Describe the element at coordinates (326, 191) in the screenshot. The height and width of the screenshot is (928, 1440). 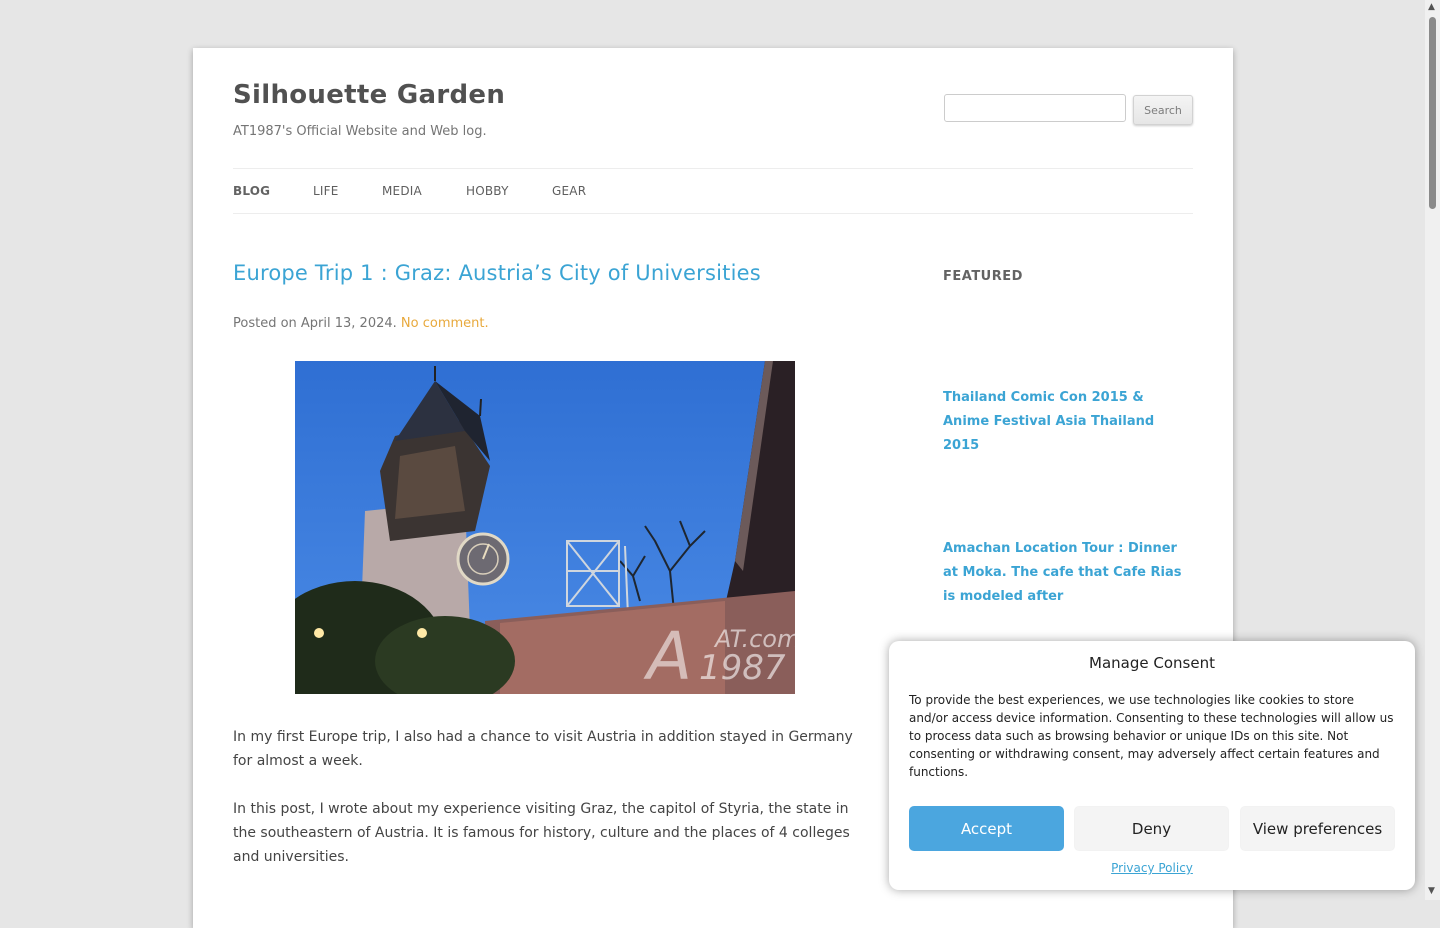
I see `nav-item-life: LIFE` at that location.